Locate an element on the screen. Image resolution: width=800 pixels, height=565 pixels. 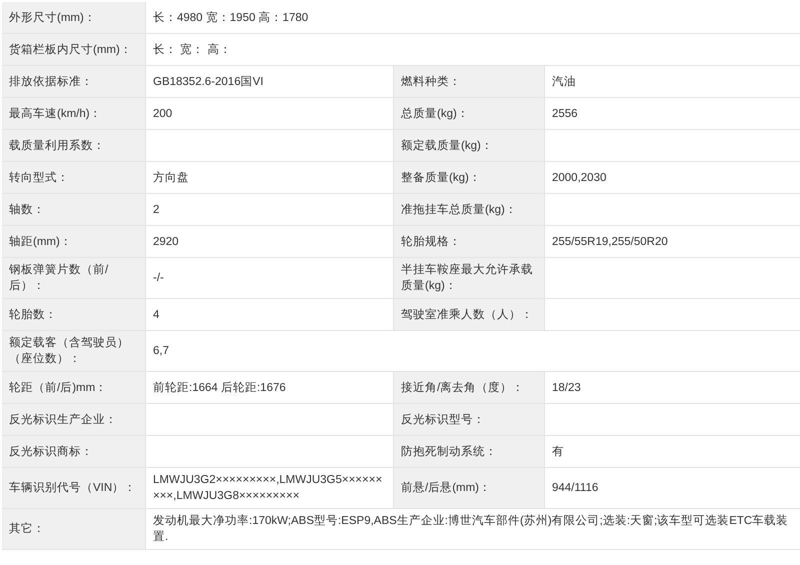
label-cell: 接近角/离去角（度）： is located at coordinates (469, 387).